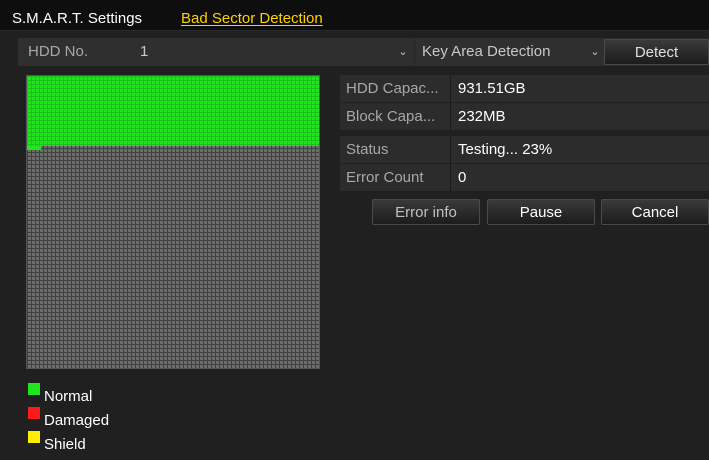  I want to click on error-count-value: 0, so click(462, 177).